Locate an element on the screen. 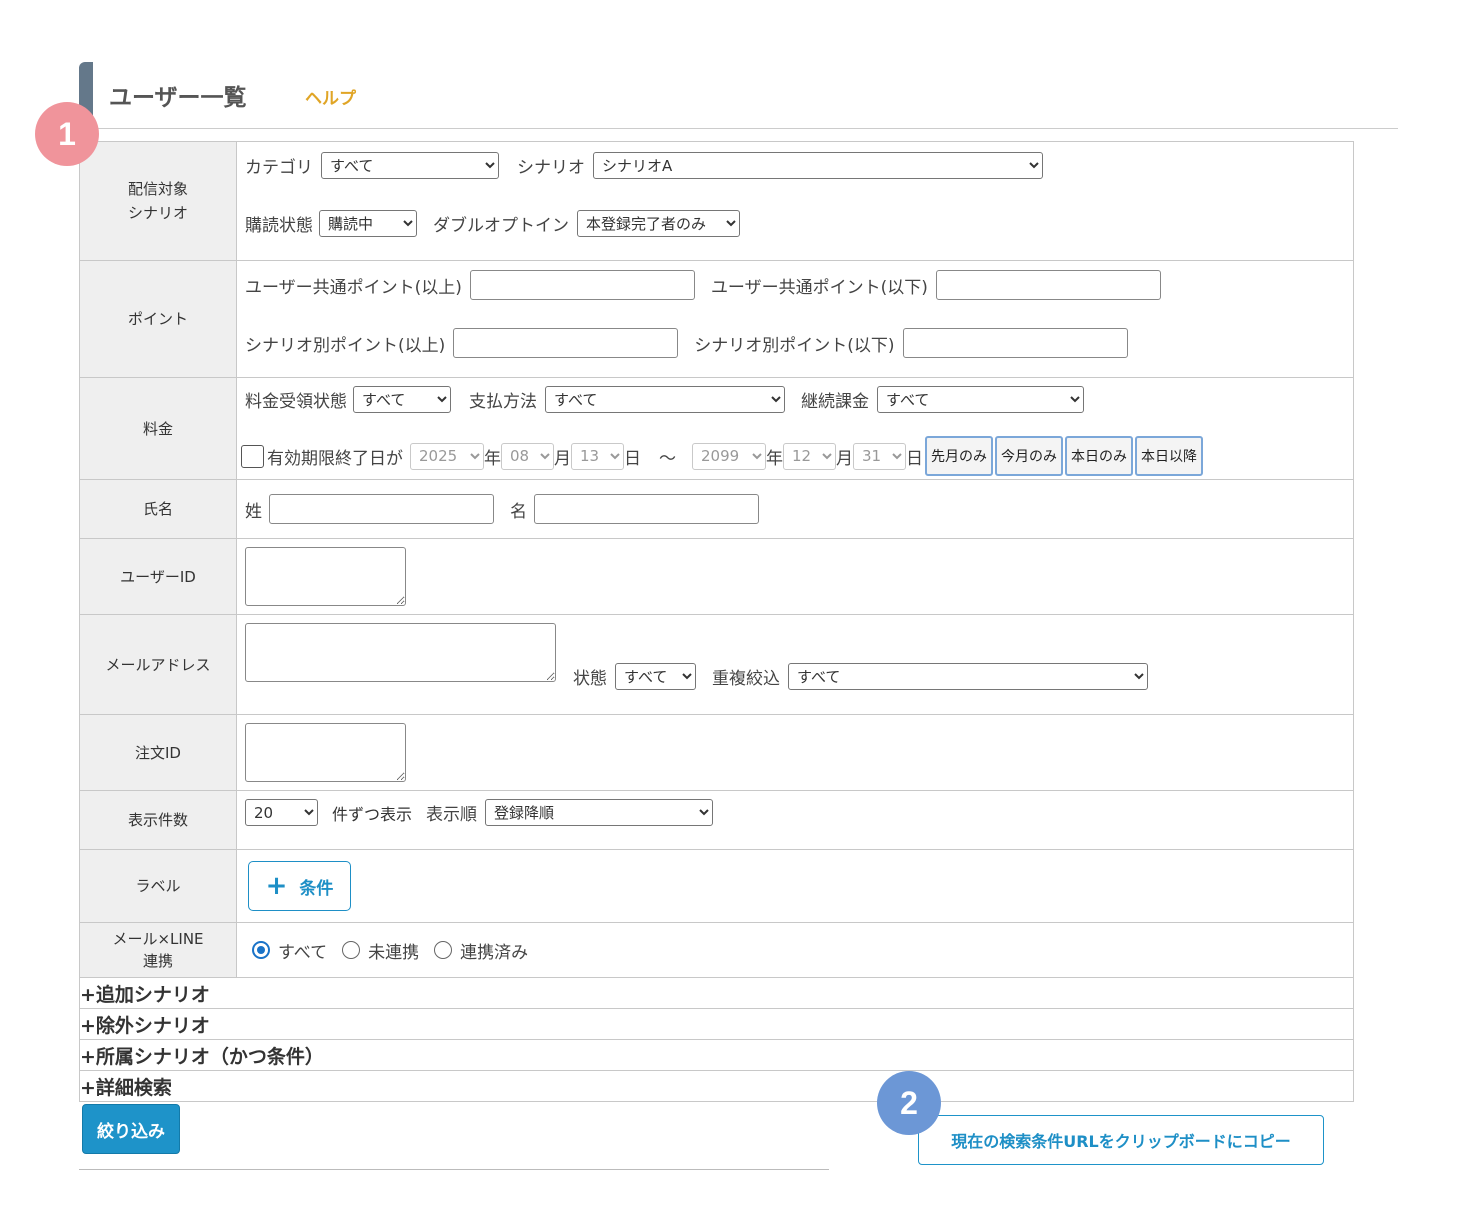 The width and height of the screenshot is (1465, 1227). expiry-checkbox is located at coordinates (252, 456).